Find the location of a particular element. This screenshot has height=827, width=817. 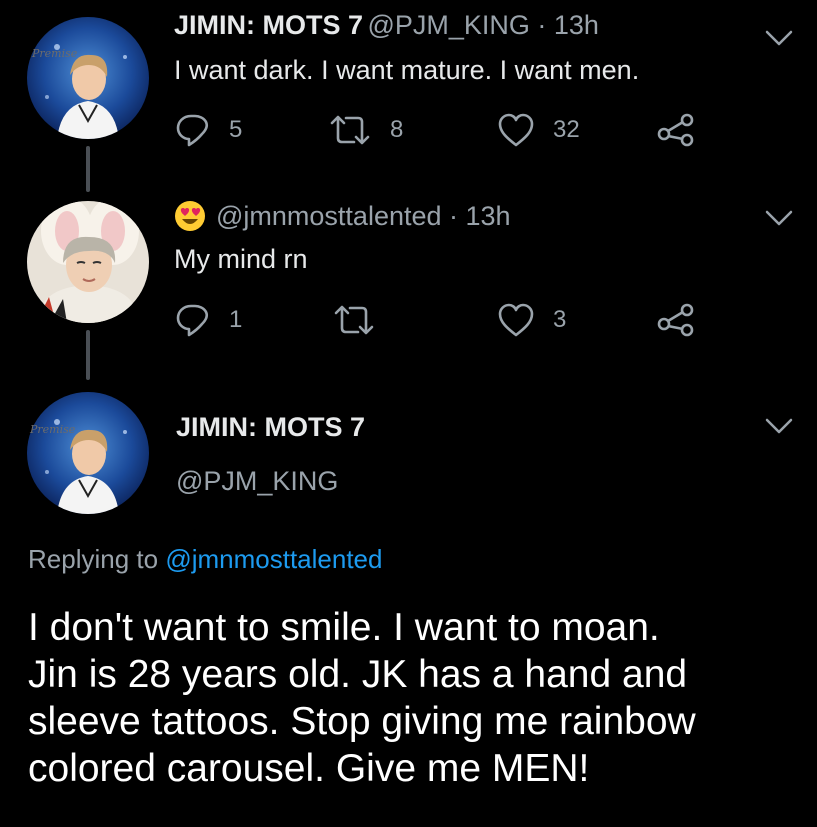

handle: @PJM_KING is located at coordinates (257, 481).